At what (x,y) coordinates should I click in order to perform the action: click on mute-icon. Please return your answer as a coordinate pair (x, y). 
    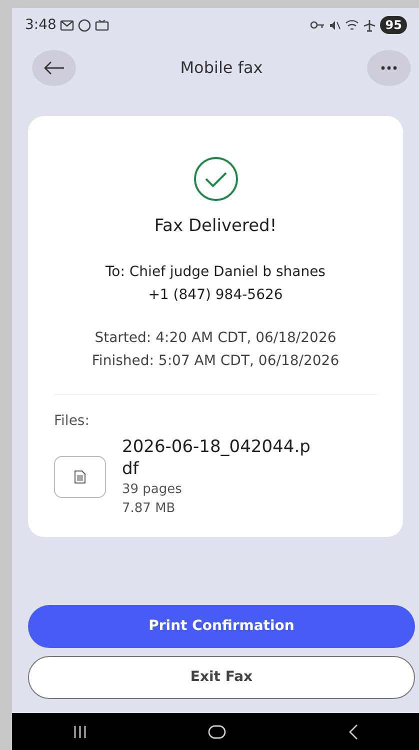
    Looking at the image, I should click on (335, 25).